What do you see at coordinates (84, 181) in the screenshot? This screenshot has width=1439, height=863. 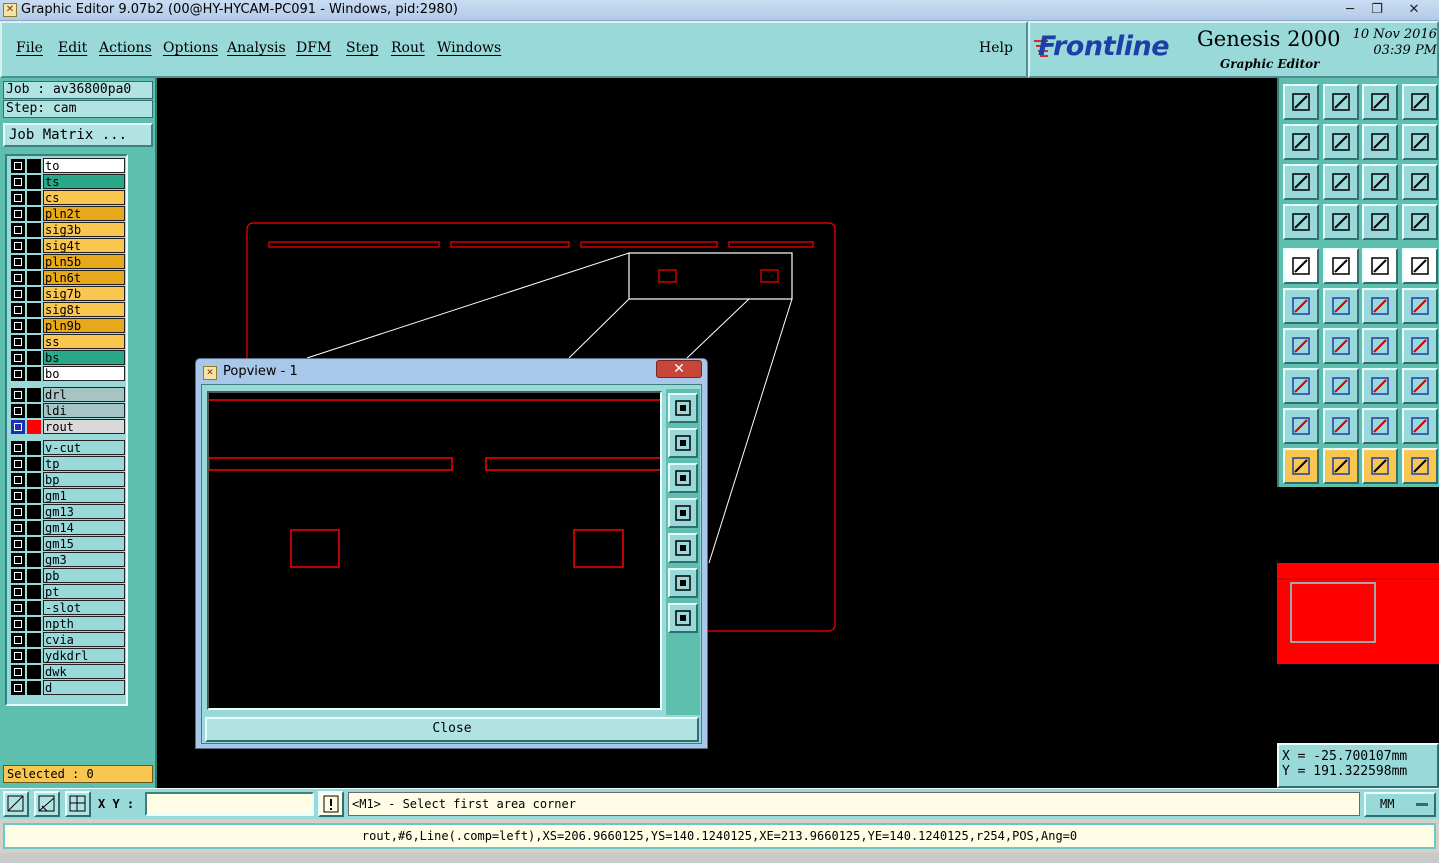 I see `layer-name: ts` at bounding box center [84, 181].